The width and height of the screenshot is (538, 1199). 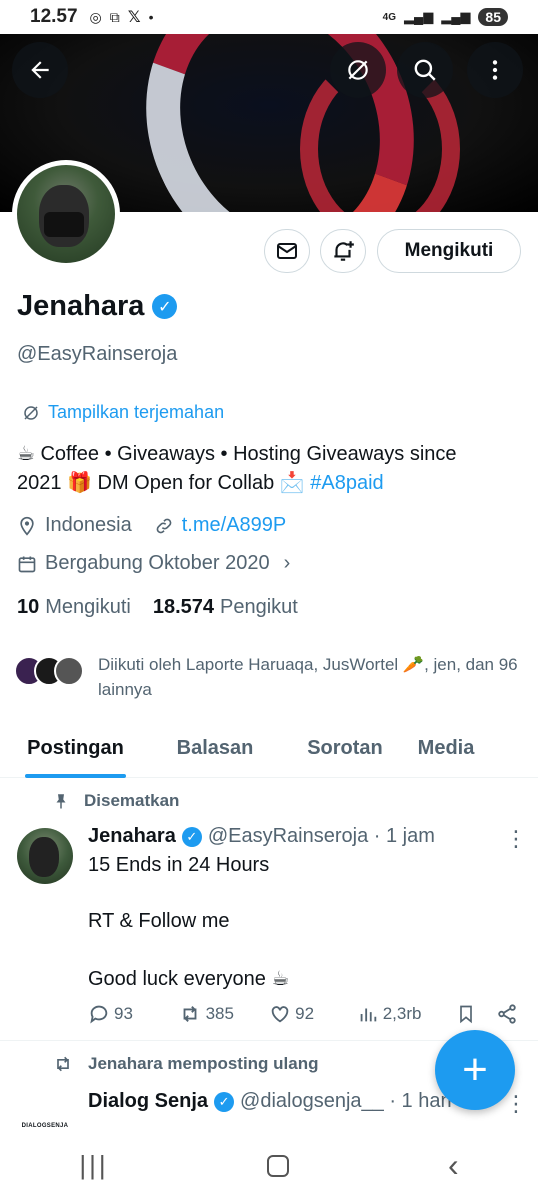 I want to click on bio-hashtag-link: #A8paid, so click(x=346, y=483).